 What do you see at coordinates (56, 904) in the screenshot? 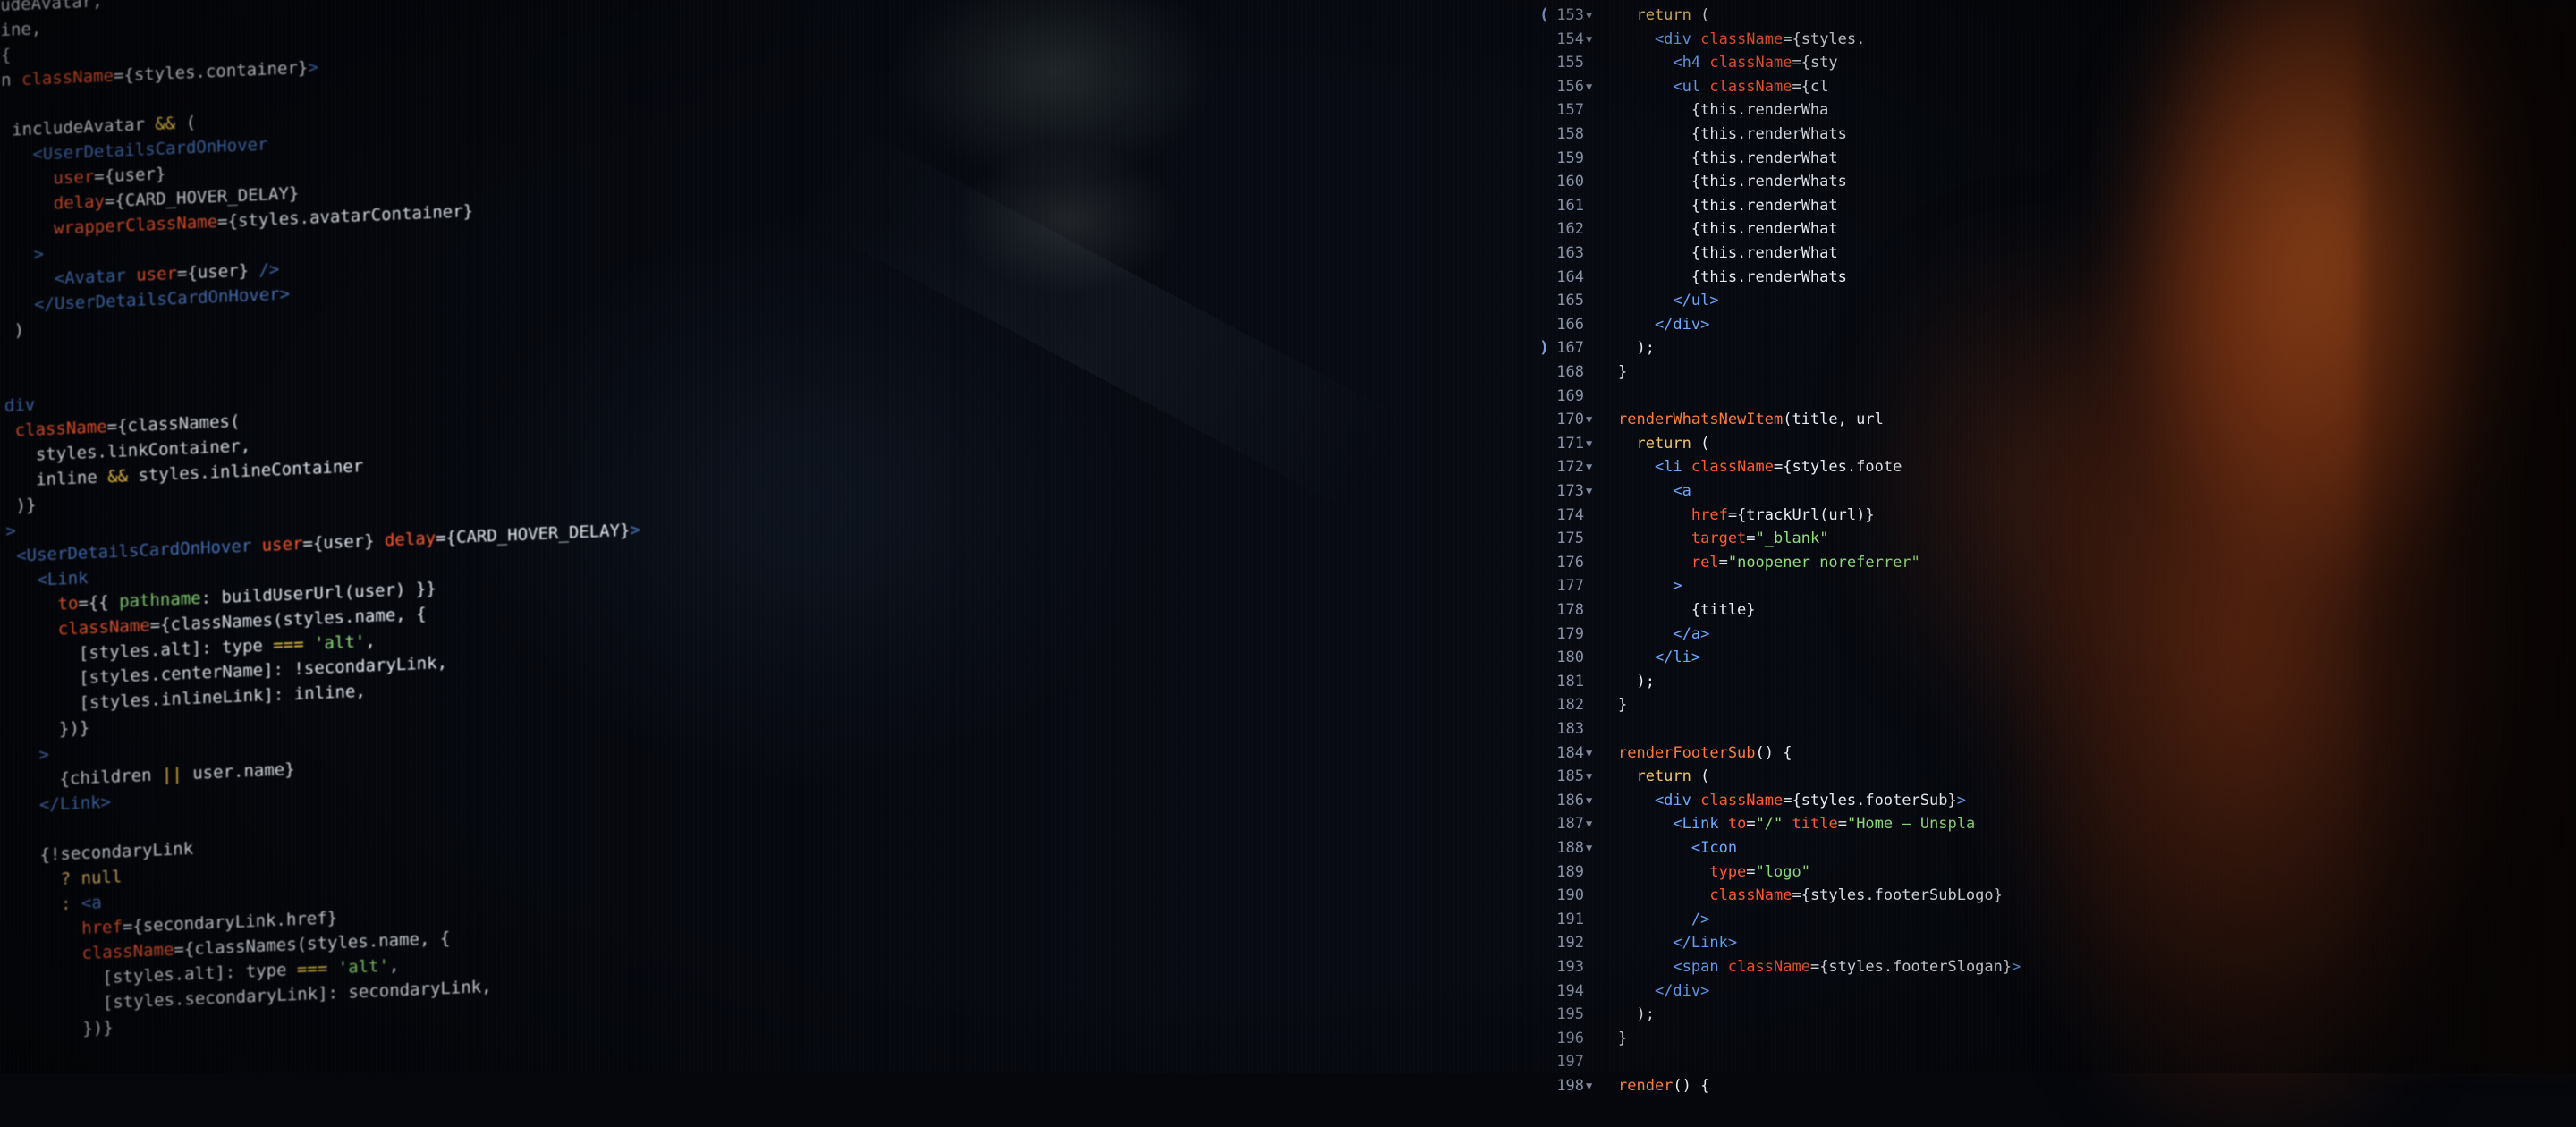
I see `left-code-line: : <a` at bounding box center [56, 904].